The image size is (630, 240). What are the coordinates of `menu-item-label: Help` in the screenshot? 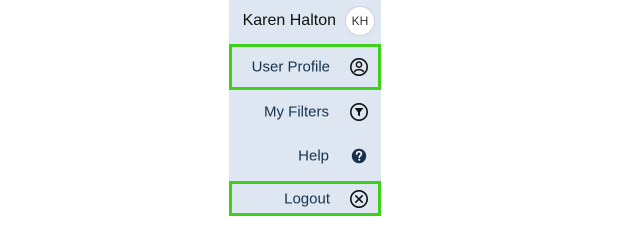 It's located at (313, 156).